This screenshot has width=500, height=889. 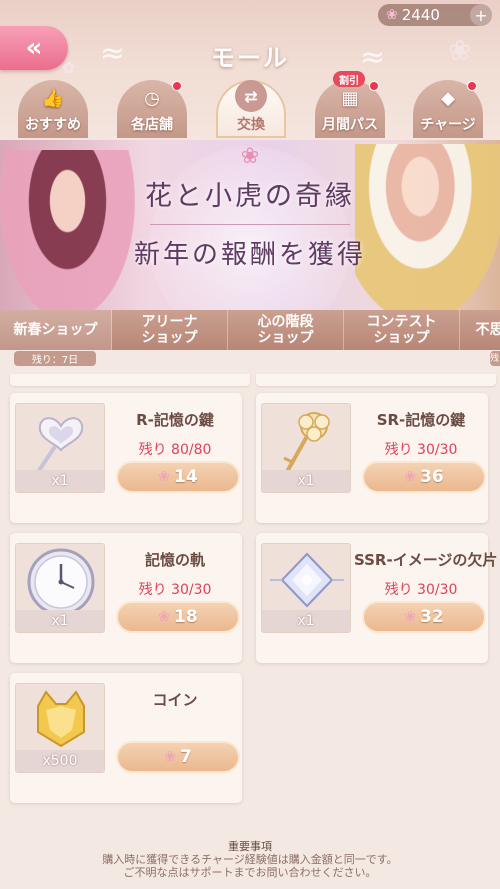 I want to click on remaining-time-badge-partial: 残, so click(x=495, y=358).